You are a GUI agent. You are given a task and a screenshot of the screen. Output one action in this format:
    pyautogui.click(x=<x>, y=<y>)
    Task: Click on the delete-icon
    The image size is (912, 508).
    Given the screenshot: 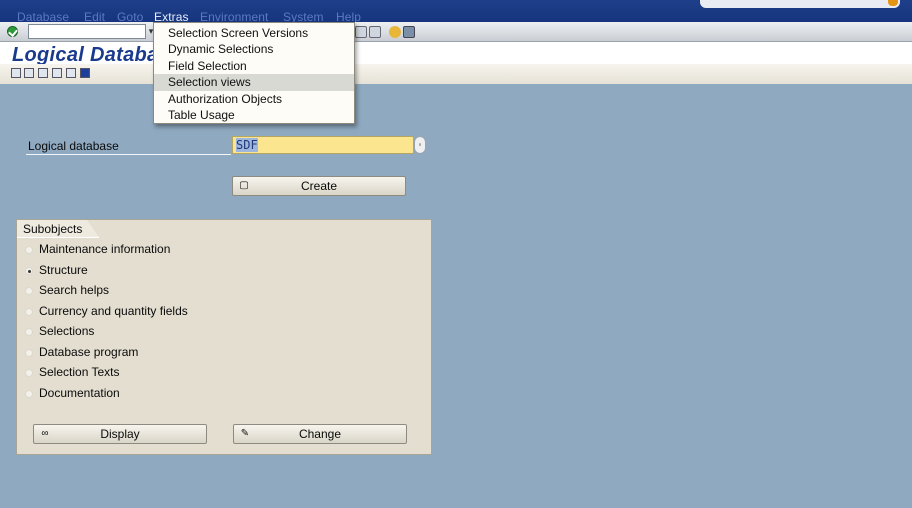 What is the action you would take?
    pyautogui.click(x=43, y=73)
    